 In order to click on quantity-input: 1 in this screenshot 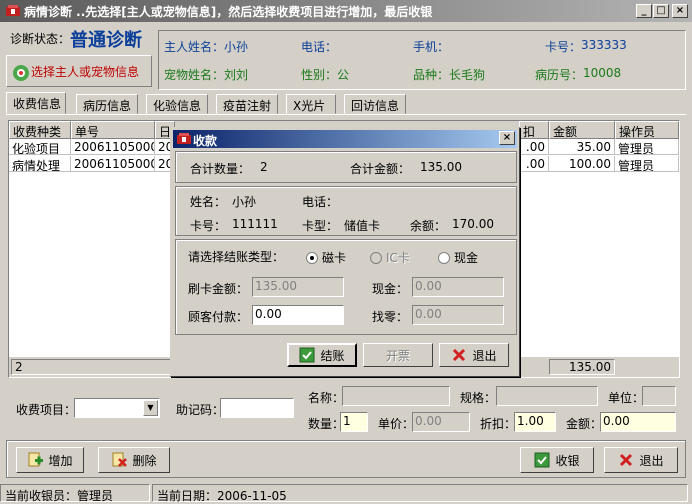, I will do `click(354, 422)`.